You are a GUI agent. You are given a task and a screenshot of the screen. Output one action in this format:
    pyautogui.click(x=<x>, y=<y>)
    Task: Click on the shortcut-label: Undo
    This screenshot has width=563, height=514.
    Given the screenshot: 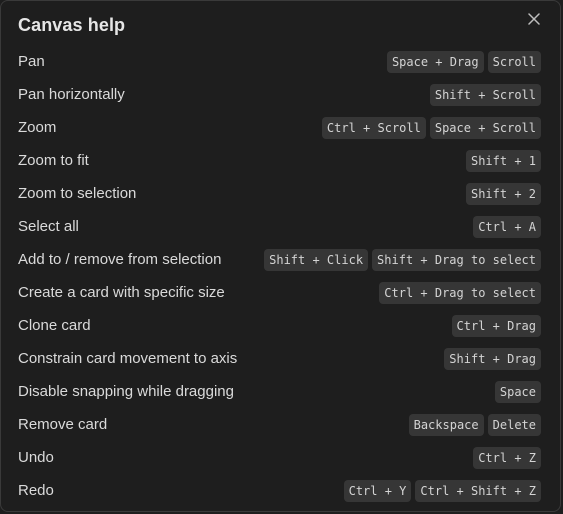 What is the action you would take?
    pyautogui.click(x=36, y=457)
    